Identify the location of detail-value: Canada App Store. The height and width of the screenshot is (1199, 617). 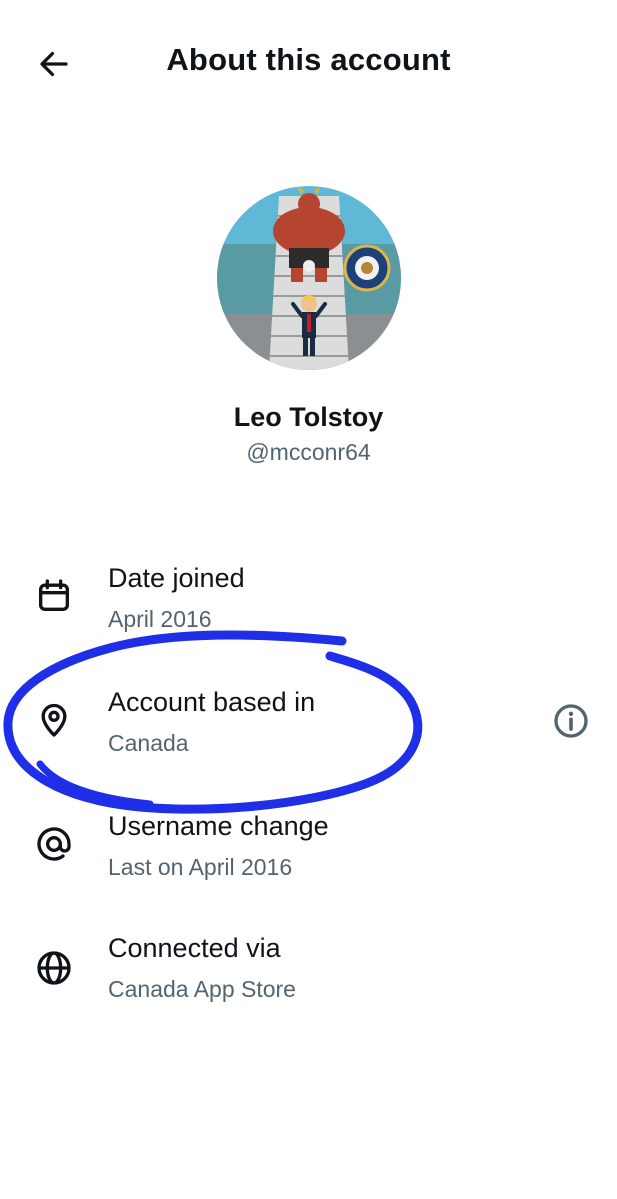
(202, 989).